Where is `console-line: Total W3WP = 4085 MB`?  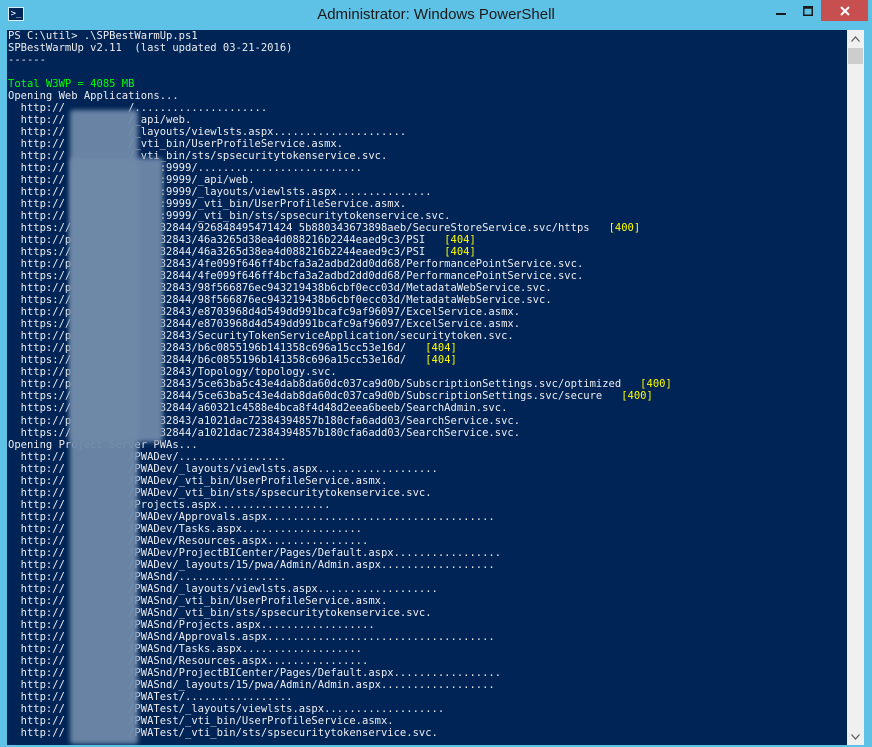 console-line: Total W3WP = 4085 MB is located at coordinates (340, 84).